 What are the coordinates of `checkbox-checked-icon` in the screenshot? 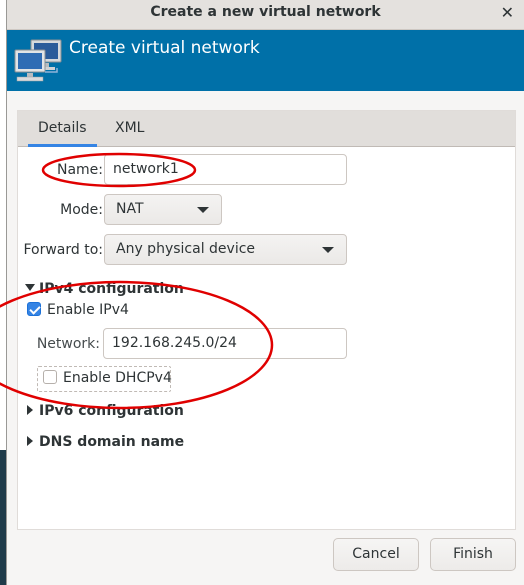 It's located at (34, 309).